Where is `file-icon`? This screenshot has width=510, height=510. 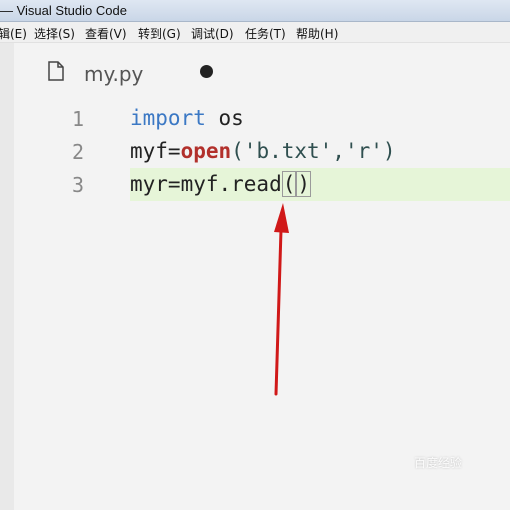
file-icon is located at coordinates (56, 71).